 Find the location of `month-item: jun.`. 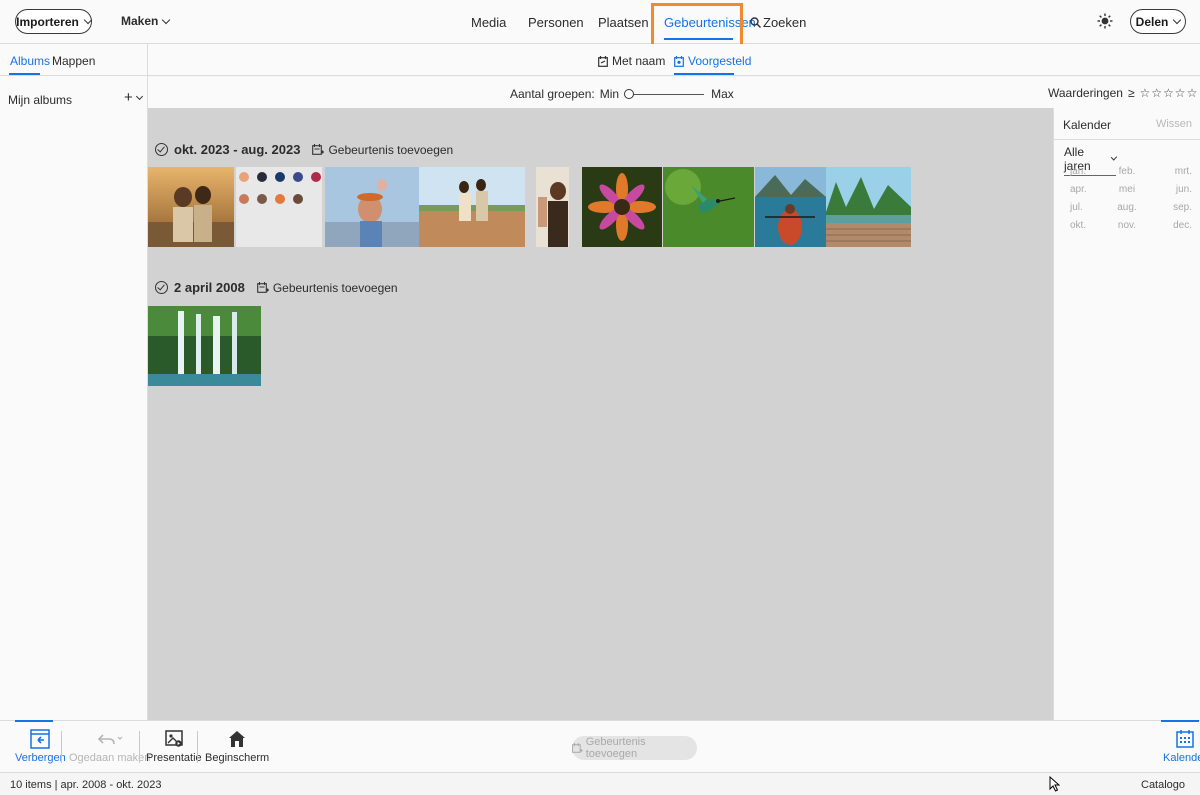

month-item: jun. is located at coordinates (1170, 189).